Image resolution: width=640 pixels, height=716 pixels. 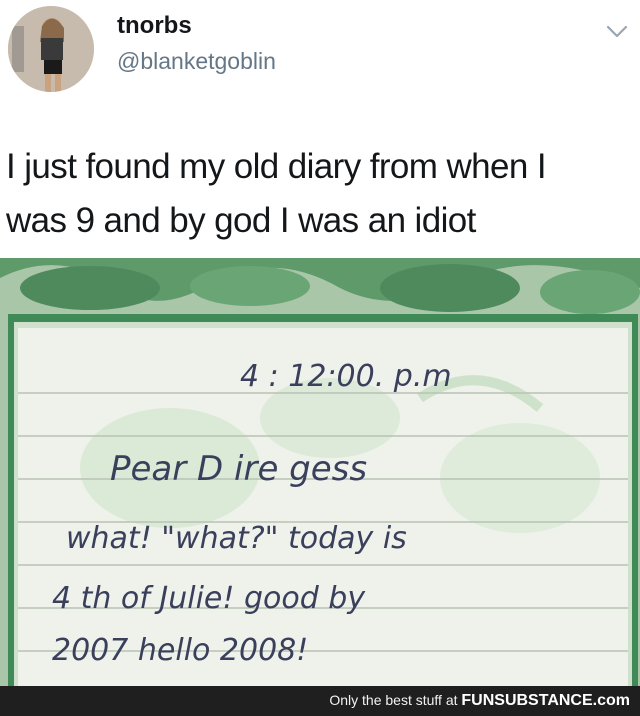 What do you see at coordinates (320, 701) in the screenshot?
I see `site-footer: Only the best stuff at FUNSUBSTANCE.com` at bounding box center [320, 701].